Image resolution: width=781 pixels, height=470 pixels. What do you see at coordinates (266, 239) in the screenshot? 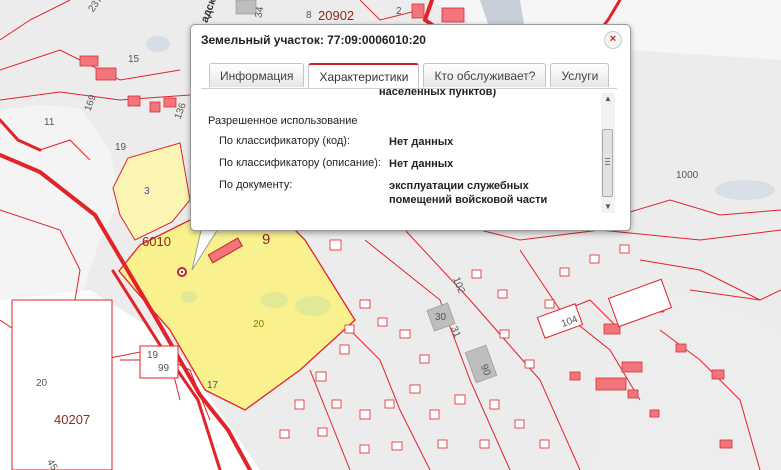
I see `map-label: 9` at bounding box center [266, 239].